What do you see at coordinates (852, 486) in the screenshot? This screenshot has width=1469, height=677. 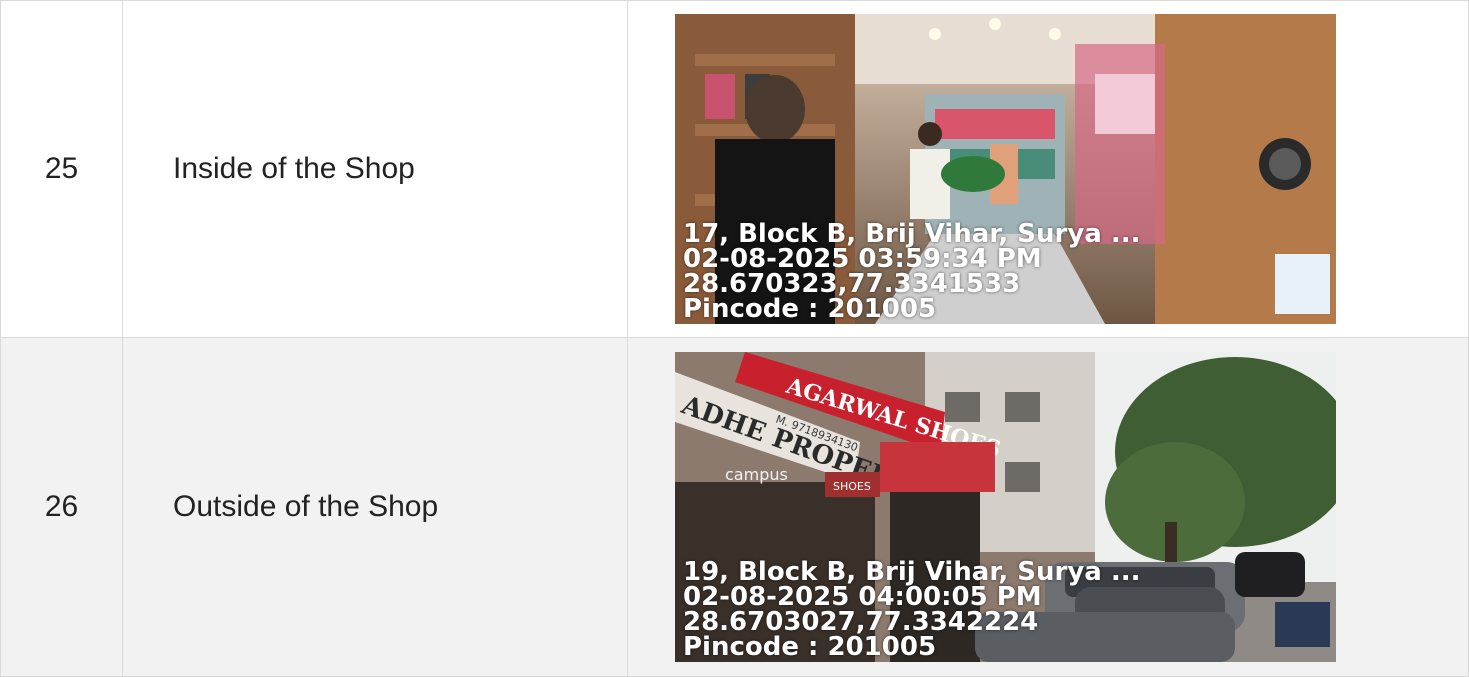 I see `shoes-sign: SHOES` at bounding box center [852, 486].